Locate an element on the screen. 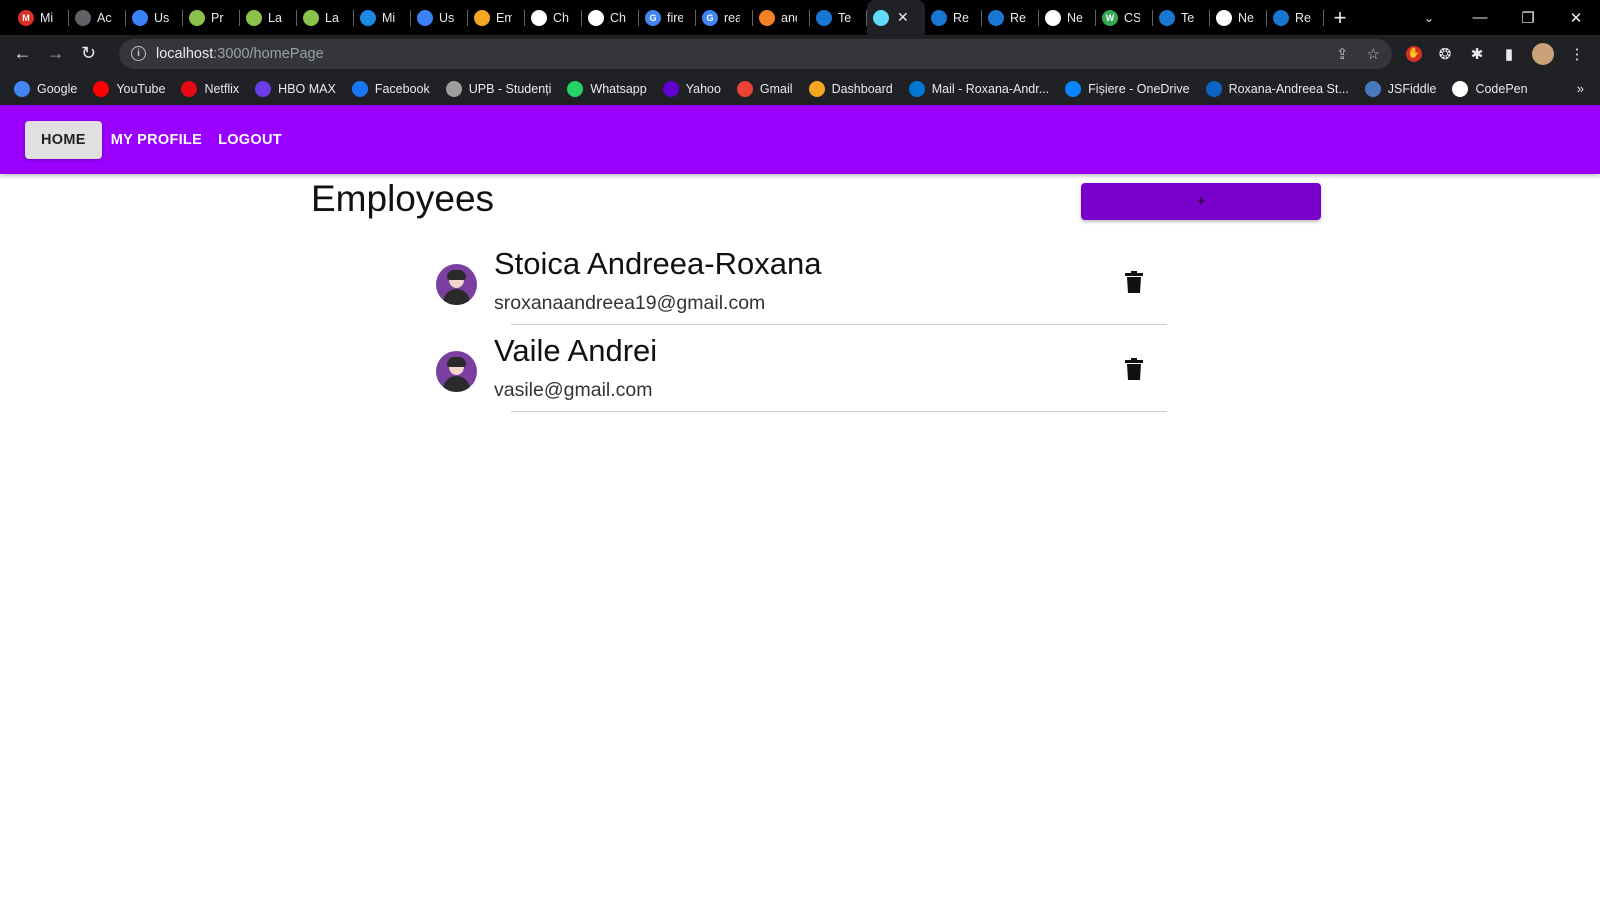 The height and width of the screenshot is (900, 1600). nav-home-button: HOME is located at coordinates (63, 139).